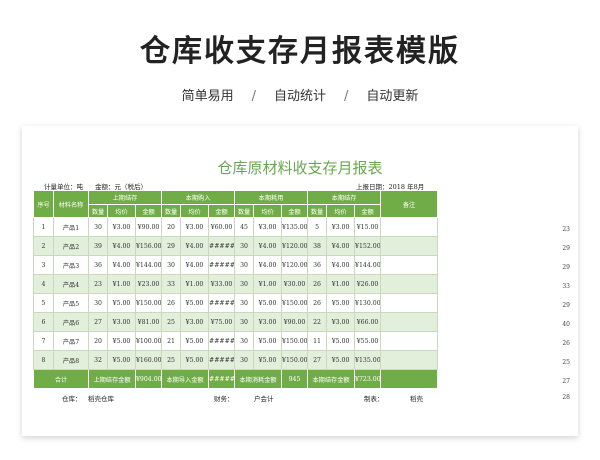  What do you see at coordinates (222, 284) in the screenshot?
I see `table-cell: ¥33.00` at bounding box center [222, 284].